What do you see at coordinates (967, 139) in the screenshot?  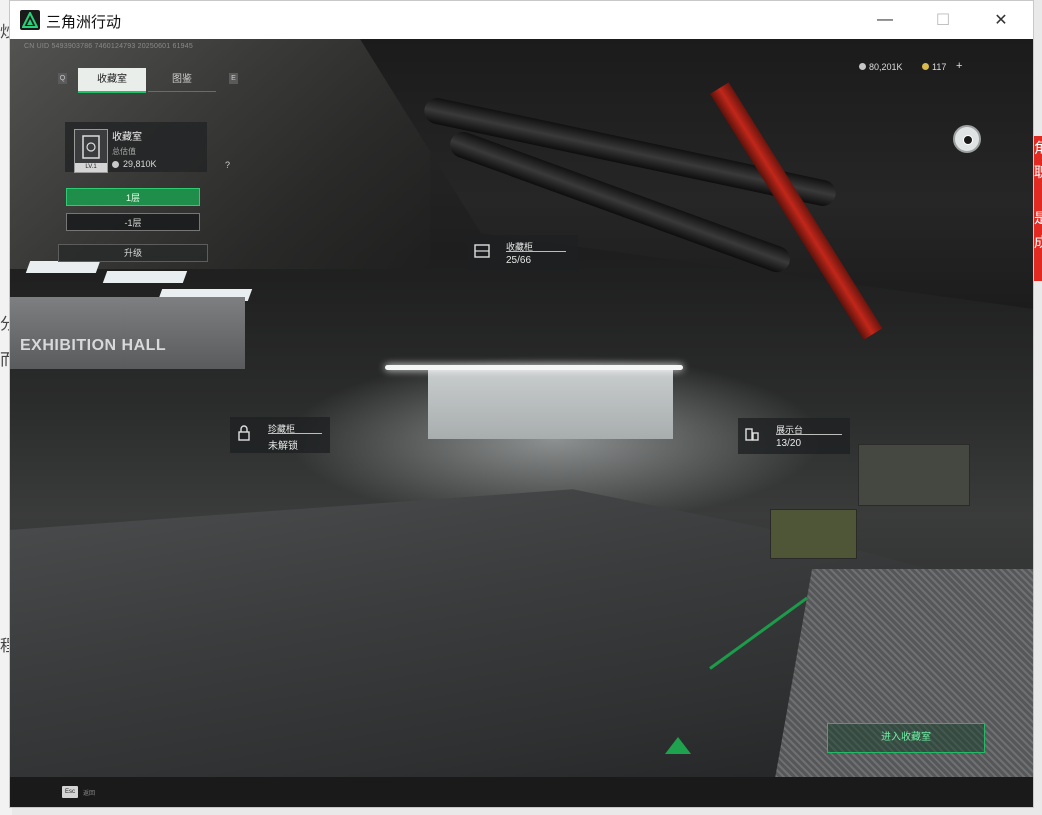 I see `camera-icon` at bounding box center [967, 139].